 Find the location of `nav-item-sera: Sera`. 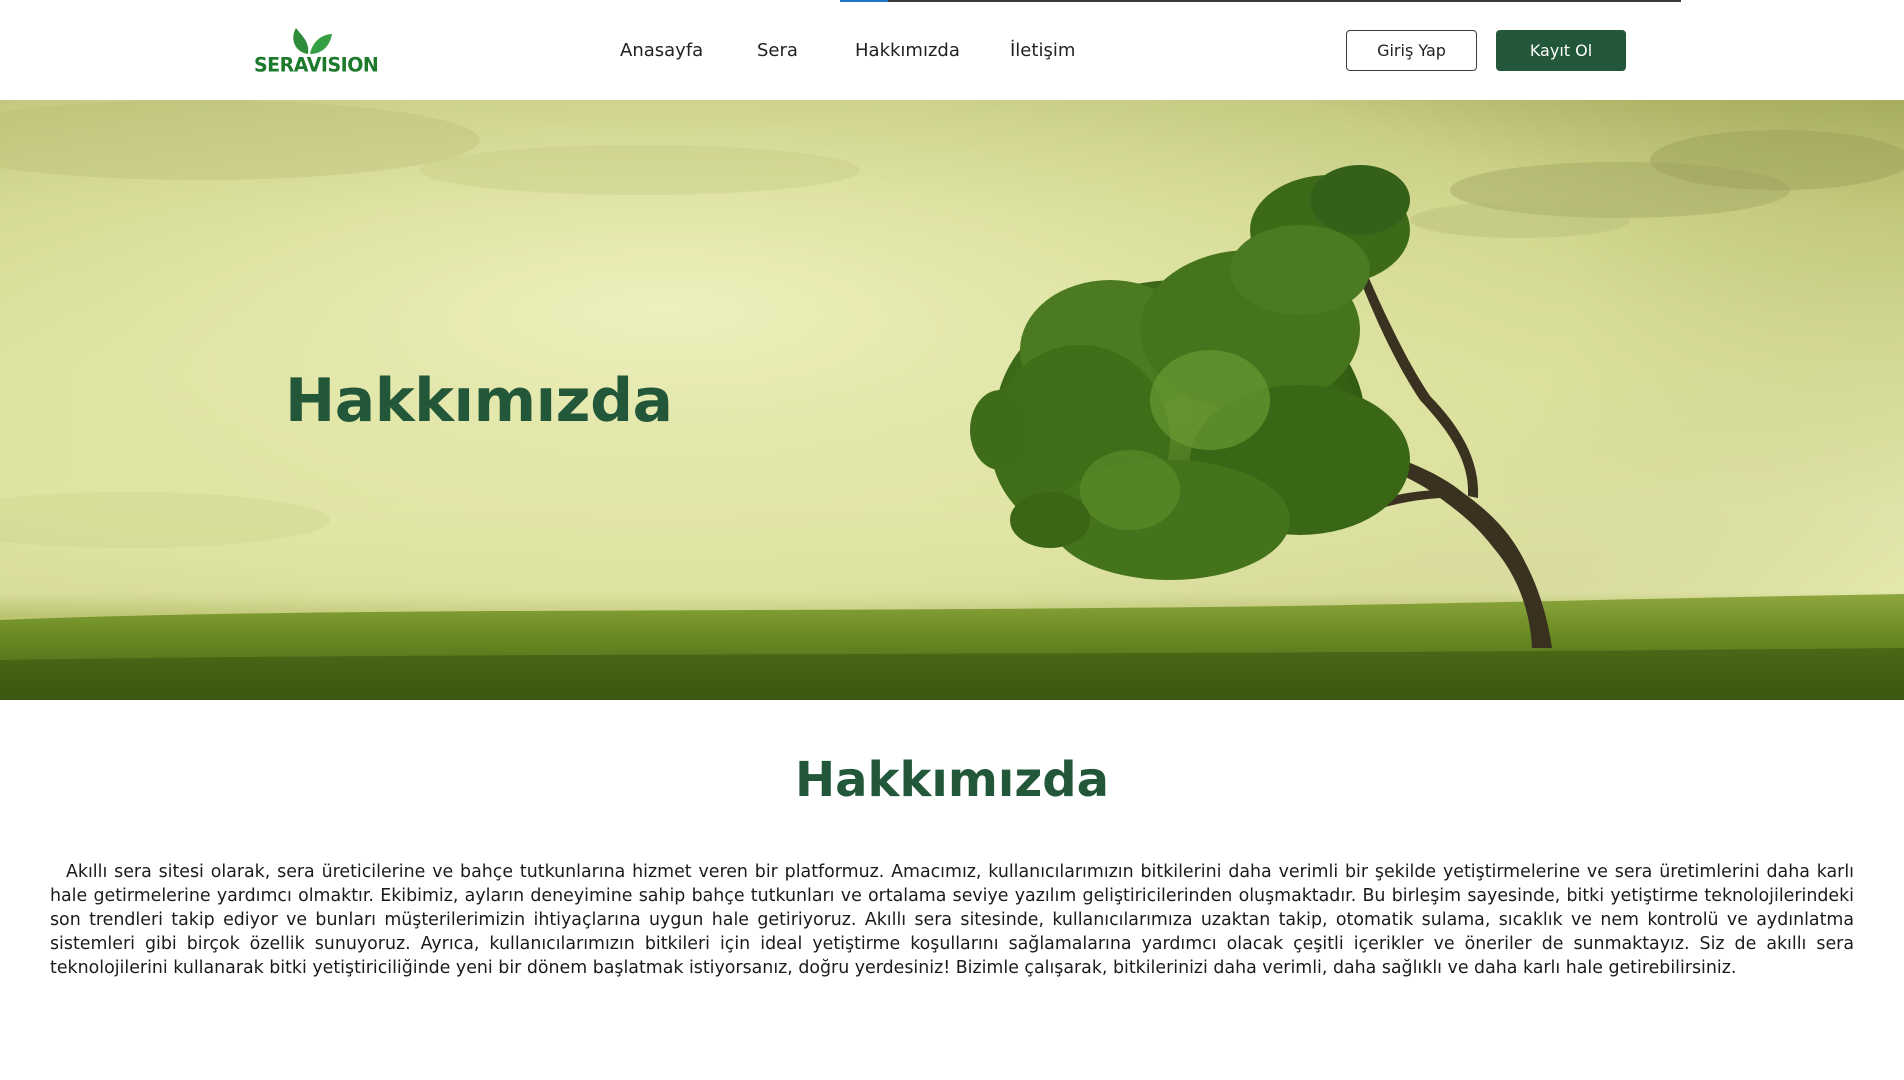

nav-item-sera: Sera is located at coordinates (777, 50).